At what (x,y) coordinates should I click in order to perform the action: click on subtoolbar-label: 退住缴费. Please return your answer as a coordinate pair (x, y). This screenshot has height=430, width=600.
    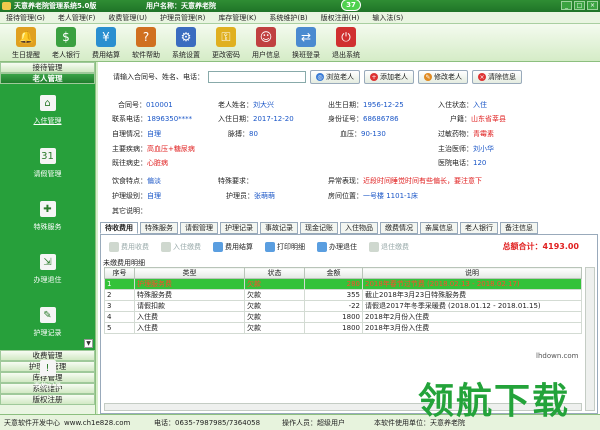
    Looking at the image, I should click on (395, 247).